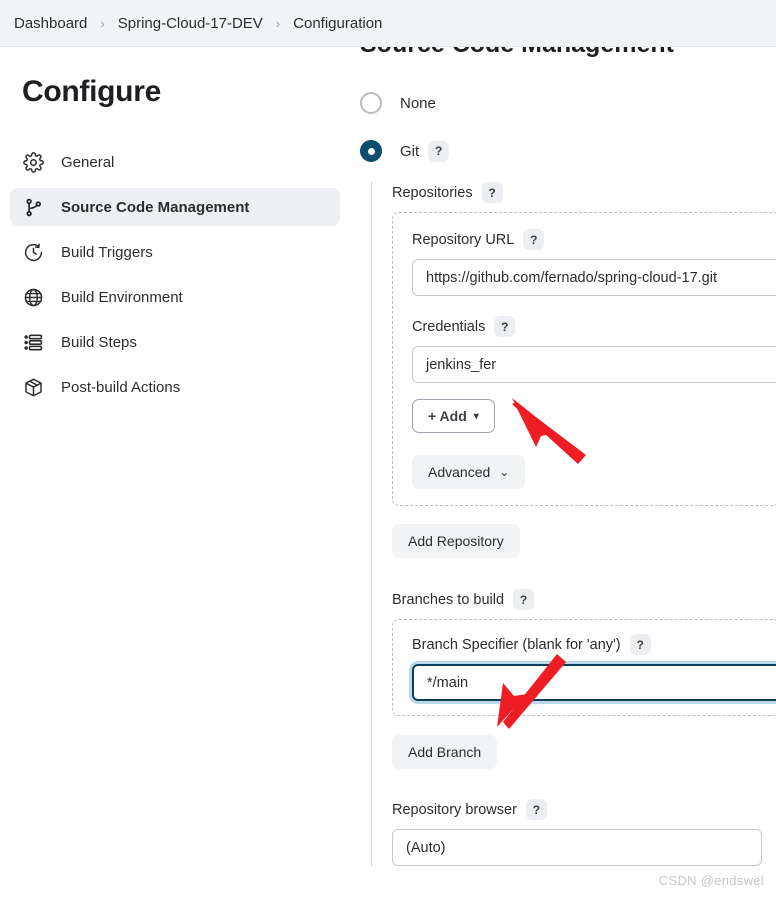 Image resolution: width=776 pixels, height=900 pixels. What do you see at coordinates (640, 644) in the screenshot?
I see `help-icon-branch-specifier: ?` at bounding box center [640, 644].